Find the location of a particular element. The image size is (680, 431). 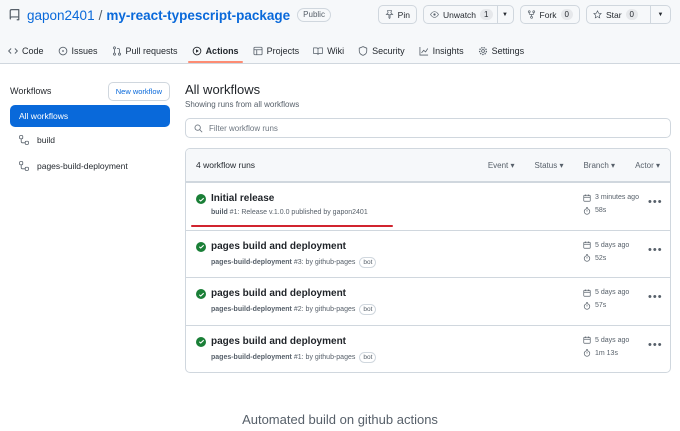

tab-actions: Actions is located at coordinates (215, 52).